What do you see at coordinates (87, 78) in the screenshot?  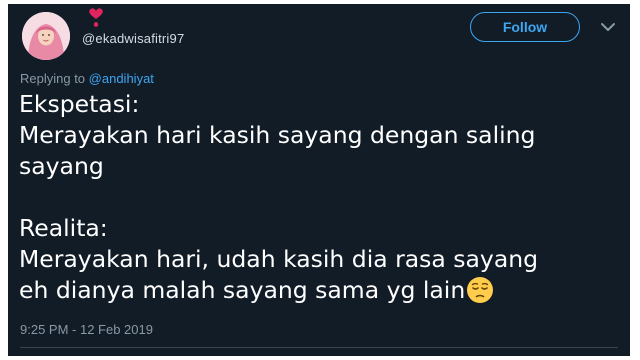 I see `replying-to: Replying to @andihiyat` at bounding box center [87, 78].